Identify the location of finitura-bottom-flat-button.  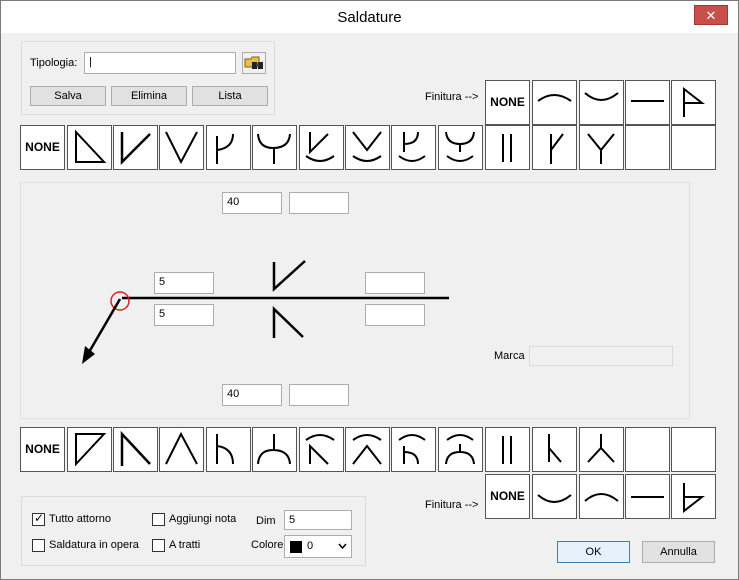
(647, 496).